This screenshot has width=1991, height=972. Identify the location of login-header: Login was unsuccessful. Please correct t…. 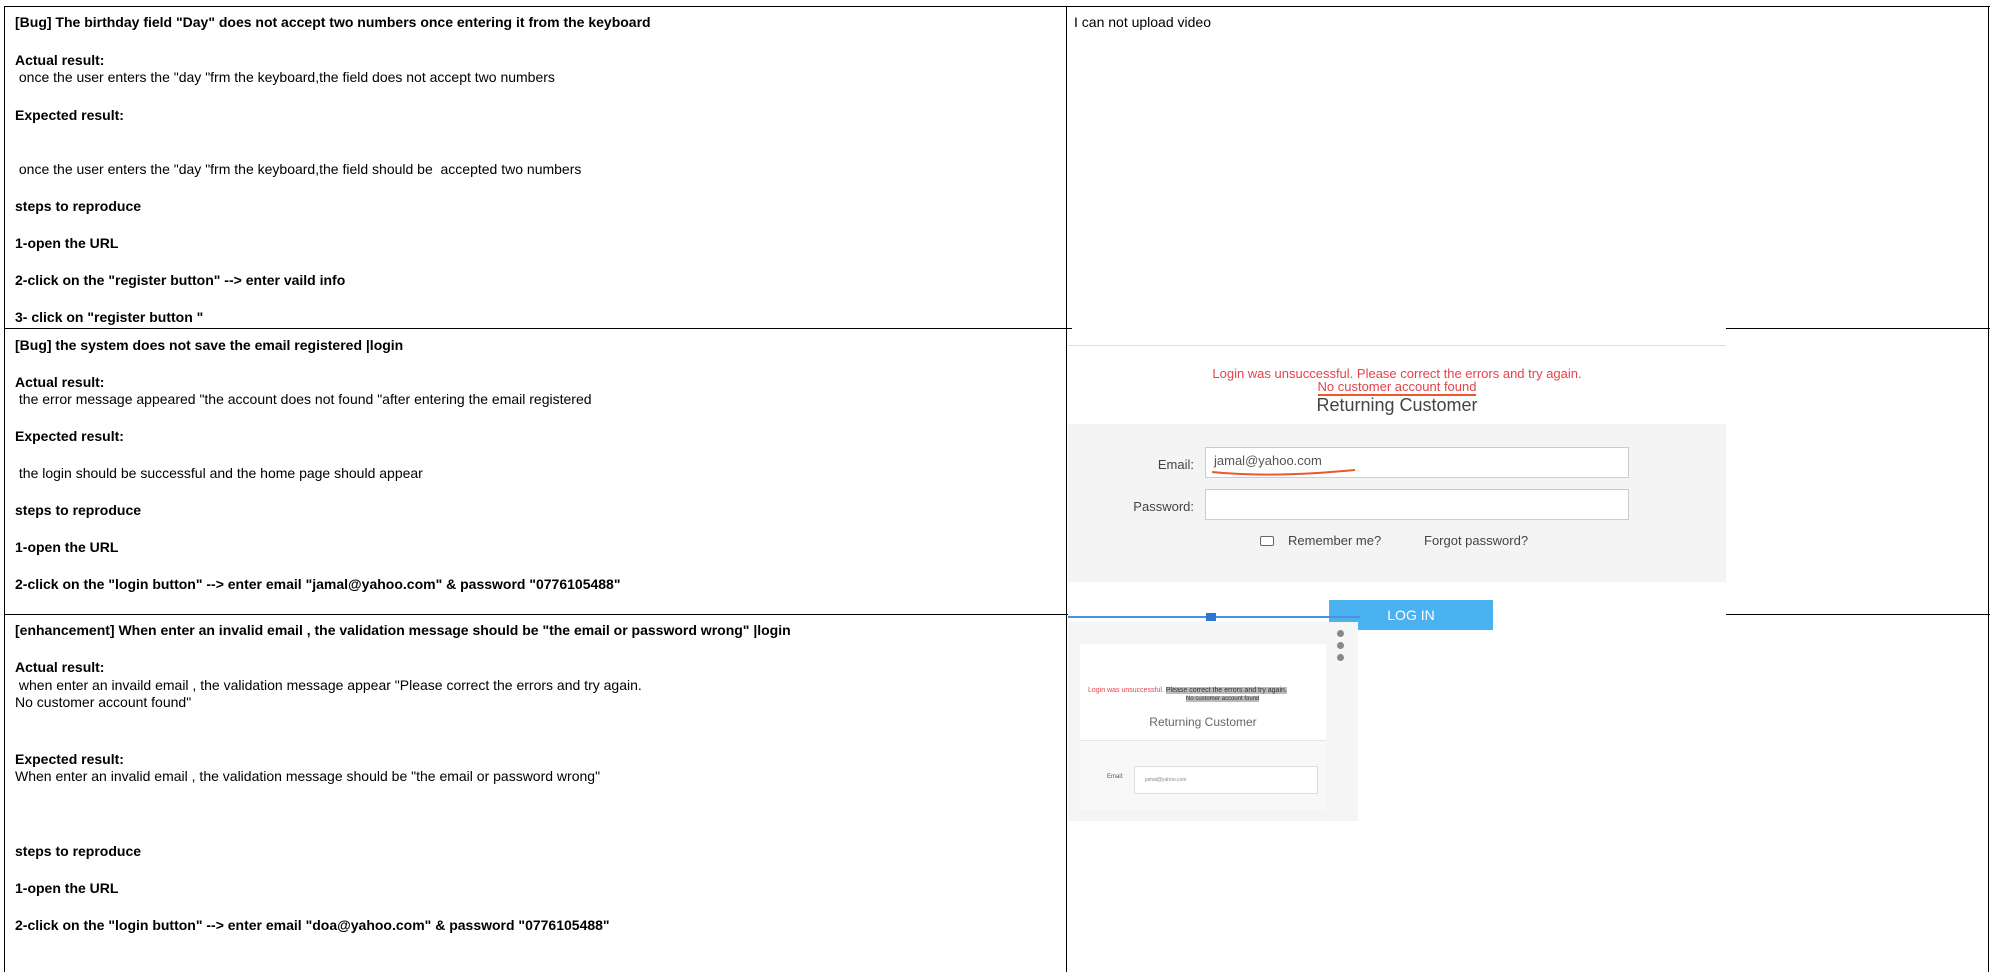
(1397, 385).